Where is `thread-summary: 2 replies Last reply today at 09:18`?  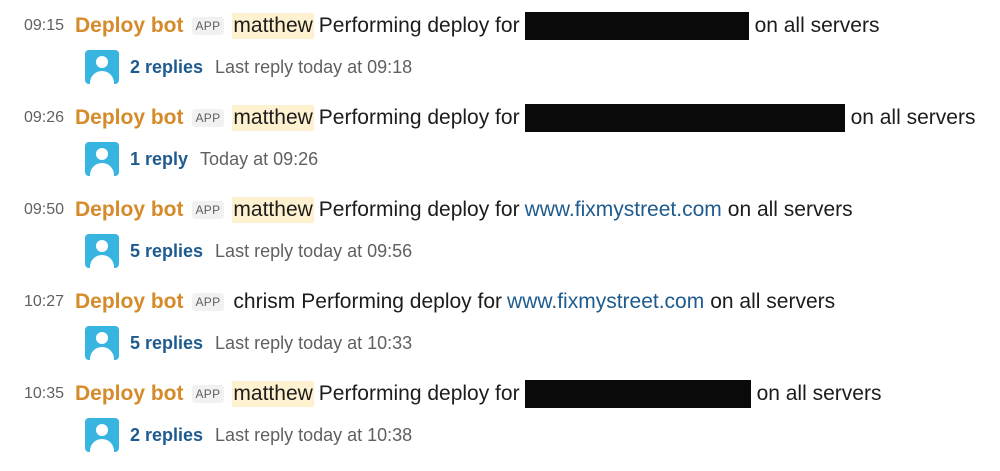
thread-summary: 2 replies Last reply today at 09:18 is located at coordinates (248, 67).